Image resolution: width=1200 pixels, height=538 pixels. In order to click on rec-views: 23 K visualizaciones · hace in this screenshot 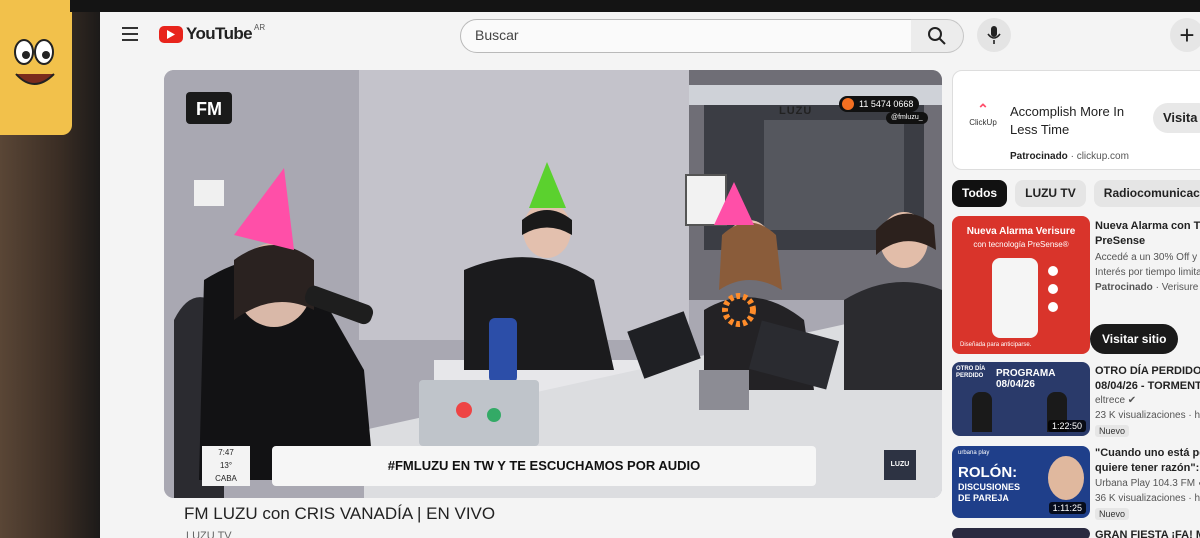, I will do `click(1147, 415)`.